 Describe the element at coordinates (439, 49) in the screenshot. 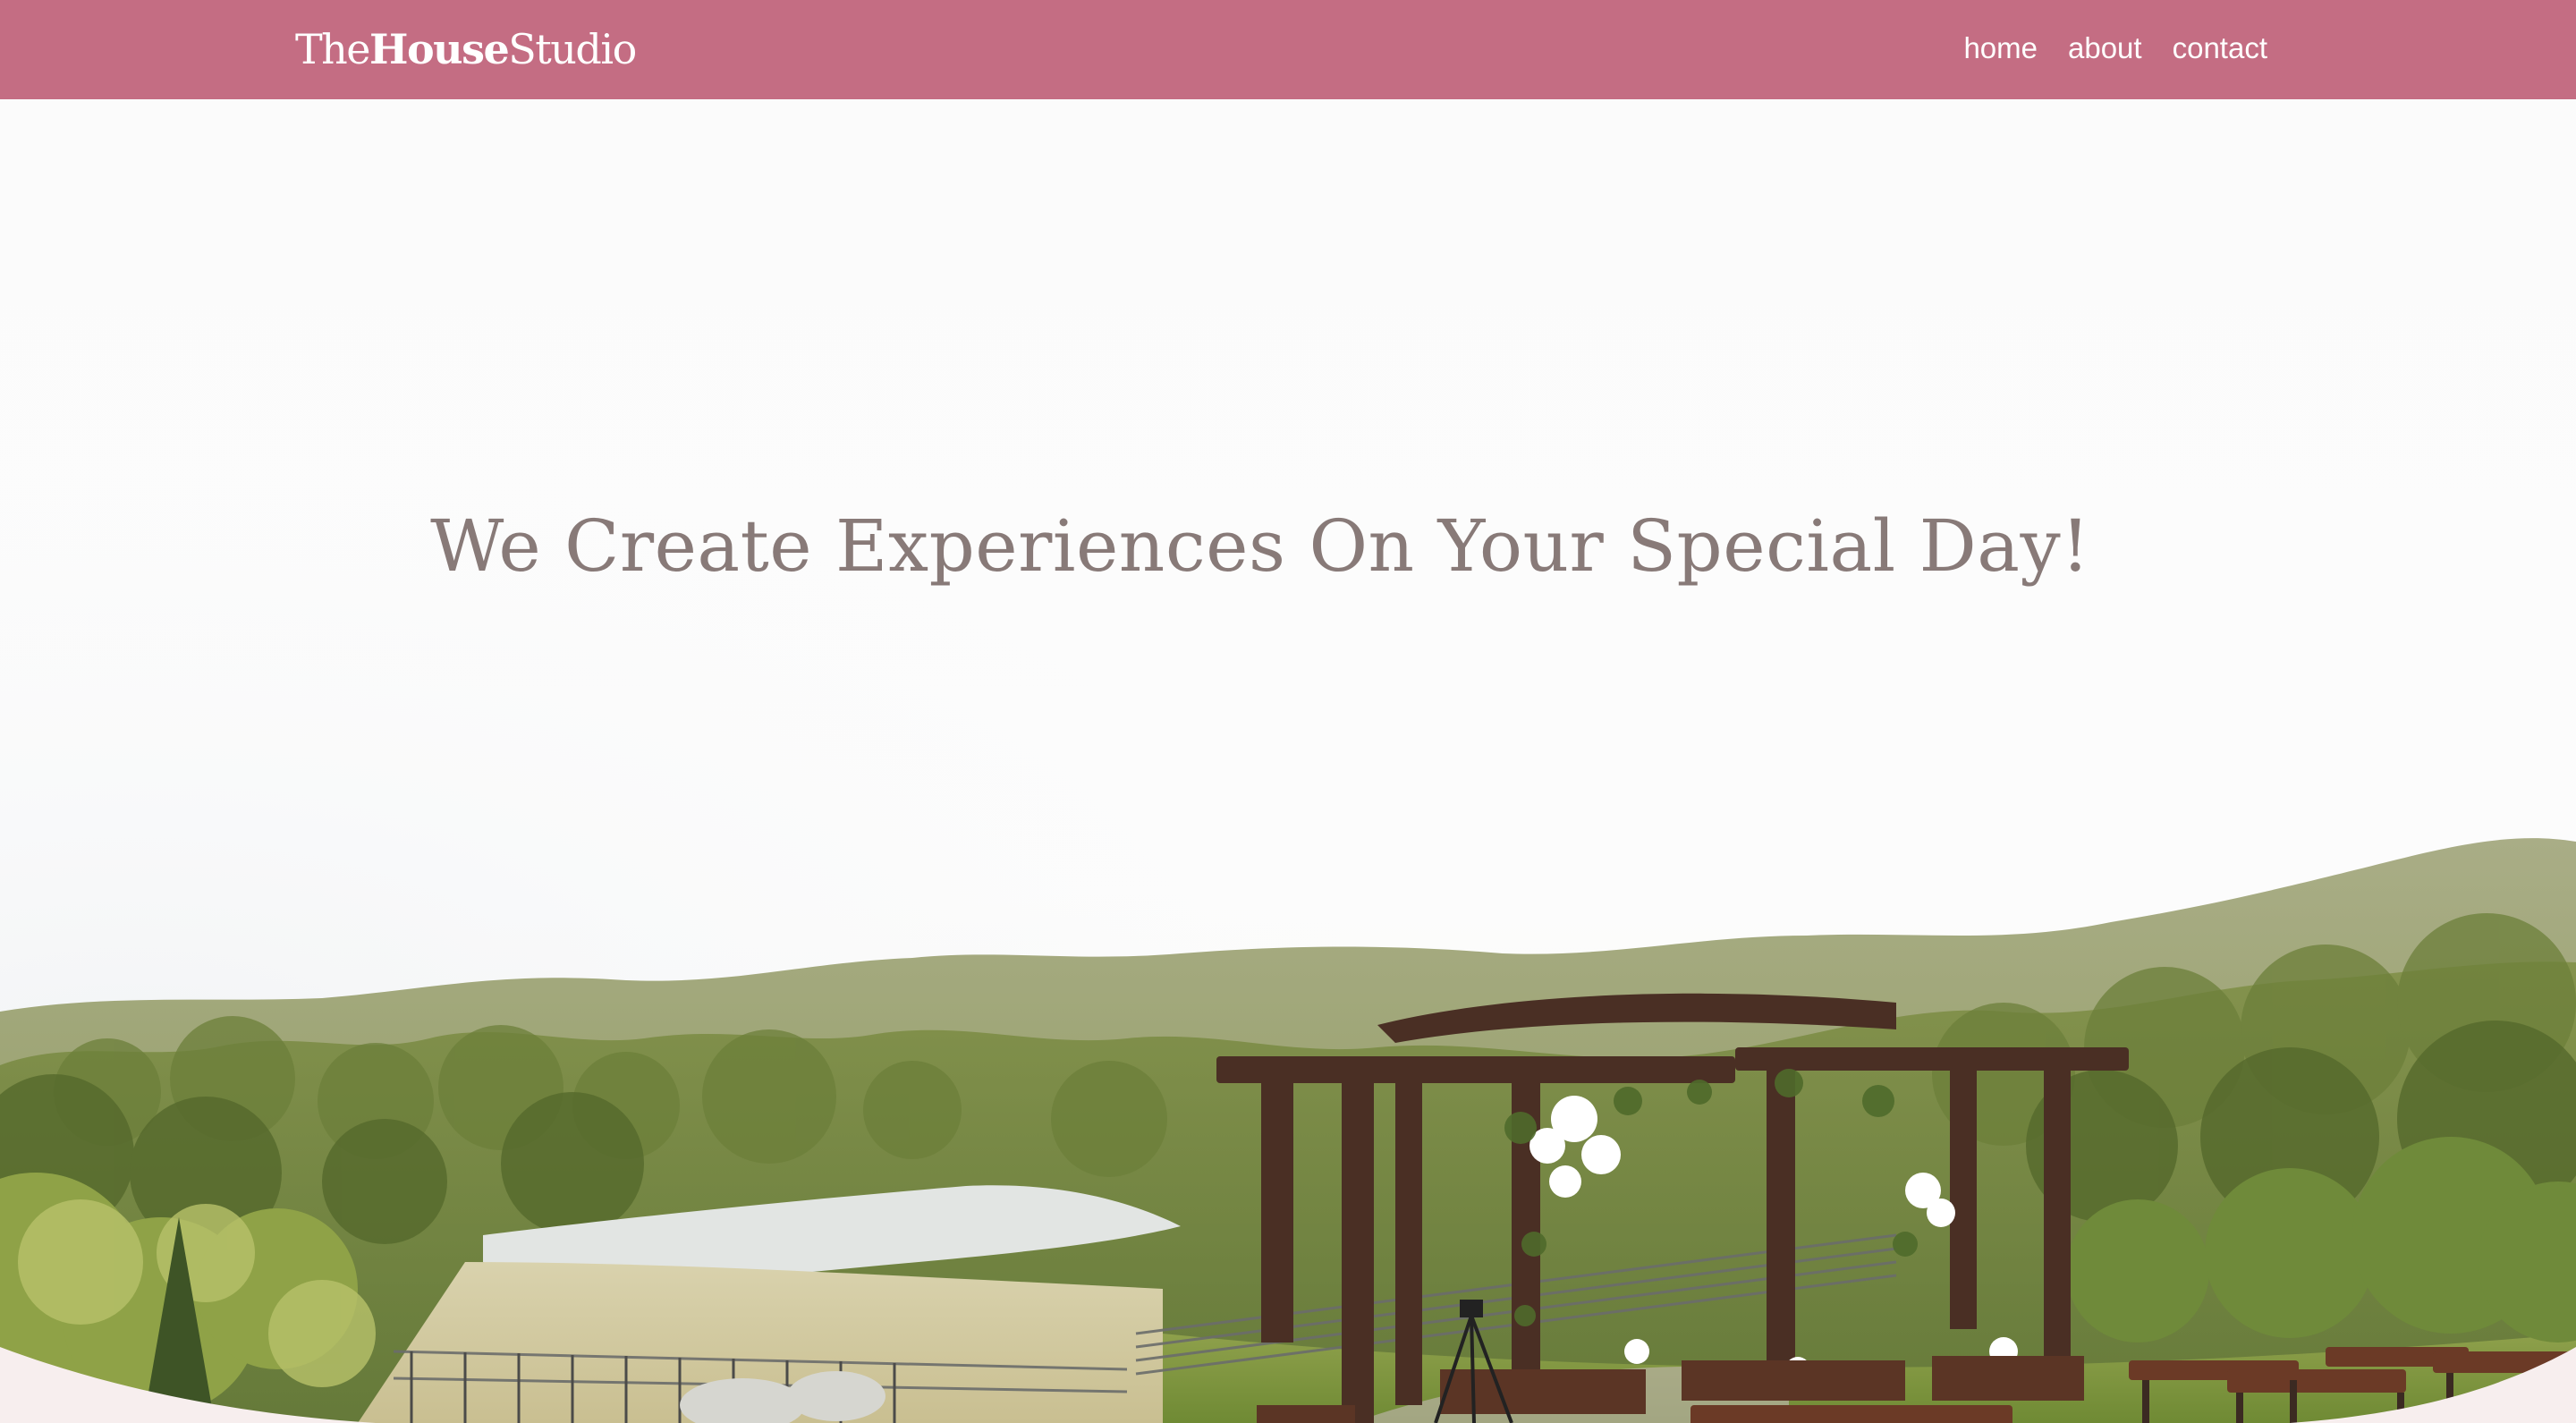

I see `logo-text-house: House` at that location.